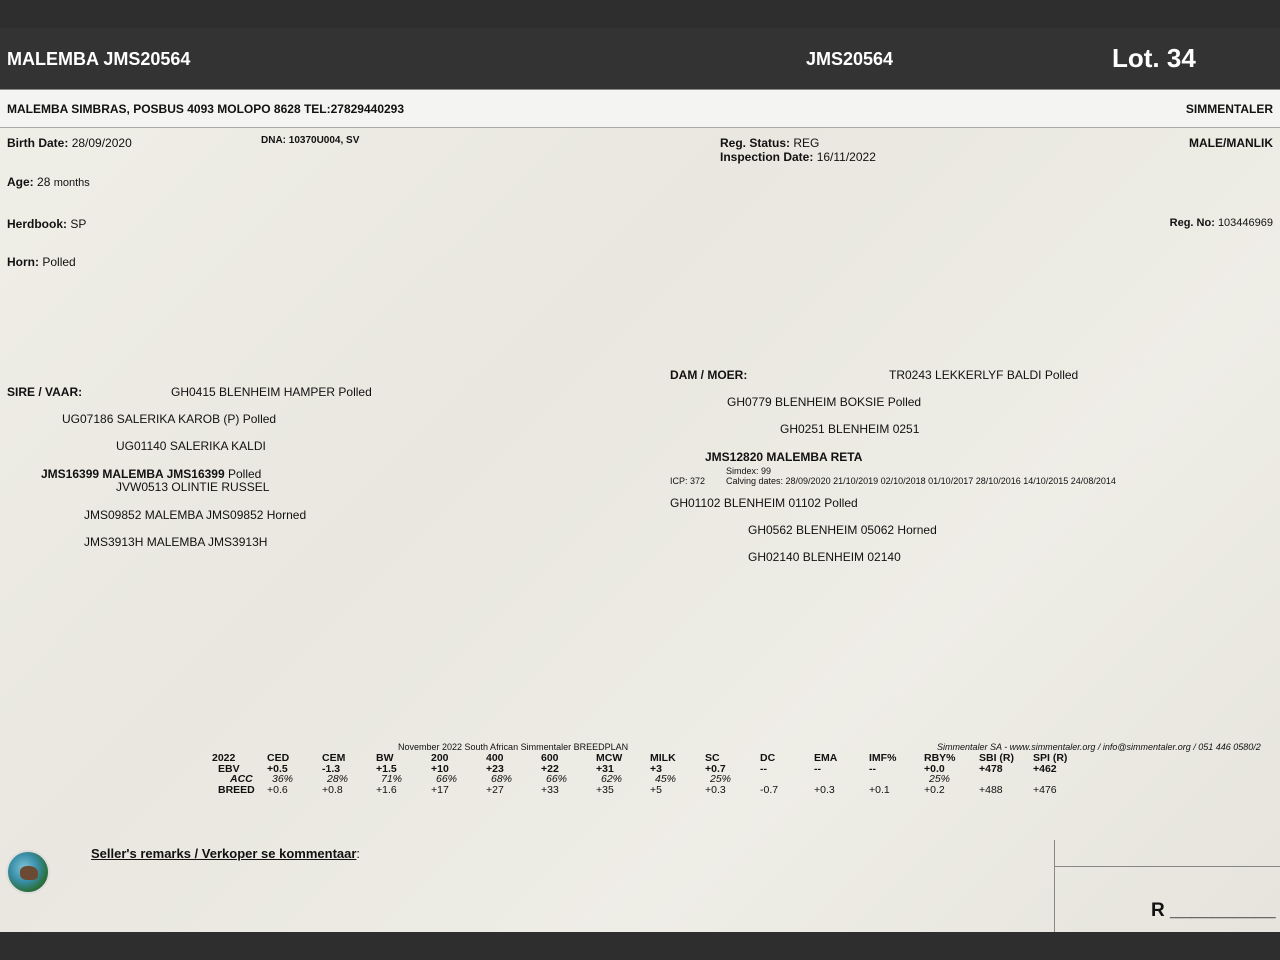  Describe the element at coordinates (495, 790) in the screenshot. I see `ebv-cell: +27` at that location.